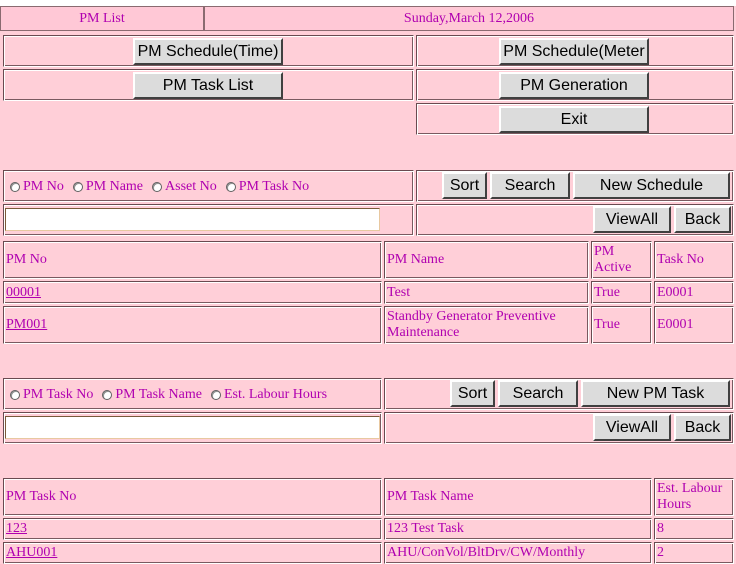  I want to click on col-header-pm-task-no: PM Task No, so click(192, 497).